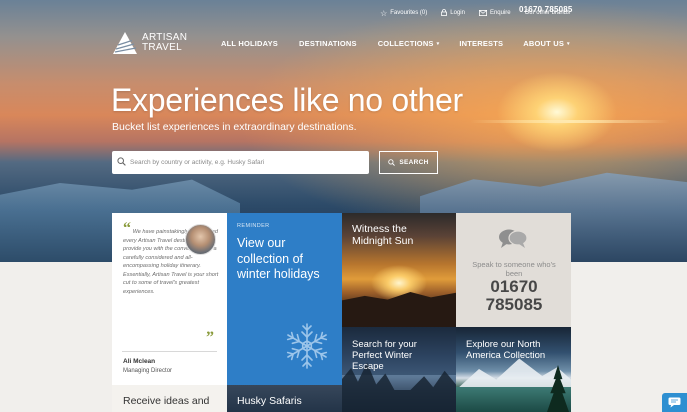 This screenshot has width=687, height=412. What do you see at coordinates (253, 226) in the screenshot?
I see `reminder-label: REMINDER` at bounding box center [253, 226].